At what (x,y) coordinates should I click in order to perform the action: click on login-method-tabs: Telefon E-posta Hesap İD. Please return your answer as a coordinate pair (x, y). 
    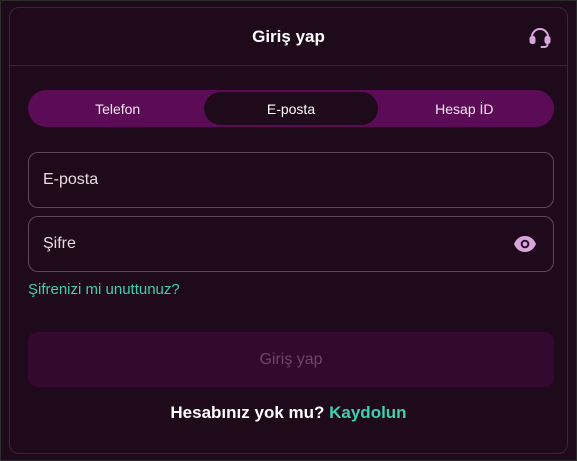
    Looking at the image, I should click on (291, 108).